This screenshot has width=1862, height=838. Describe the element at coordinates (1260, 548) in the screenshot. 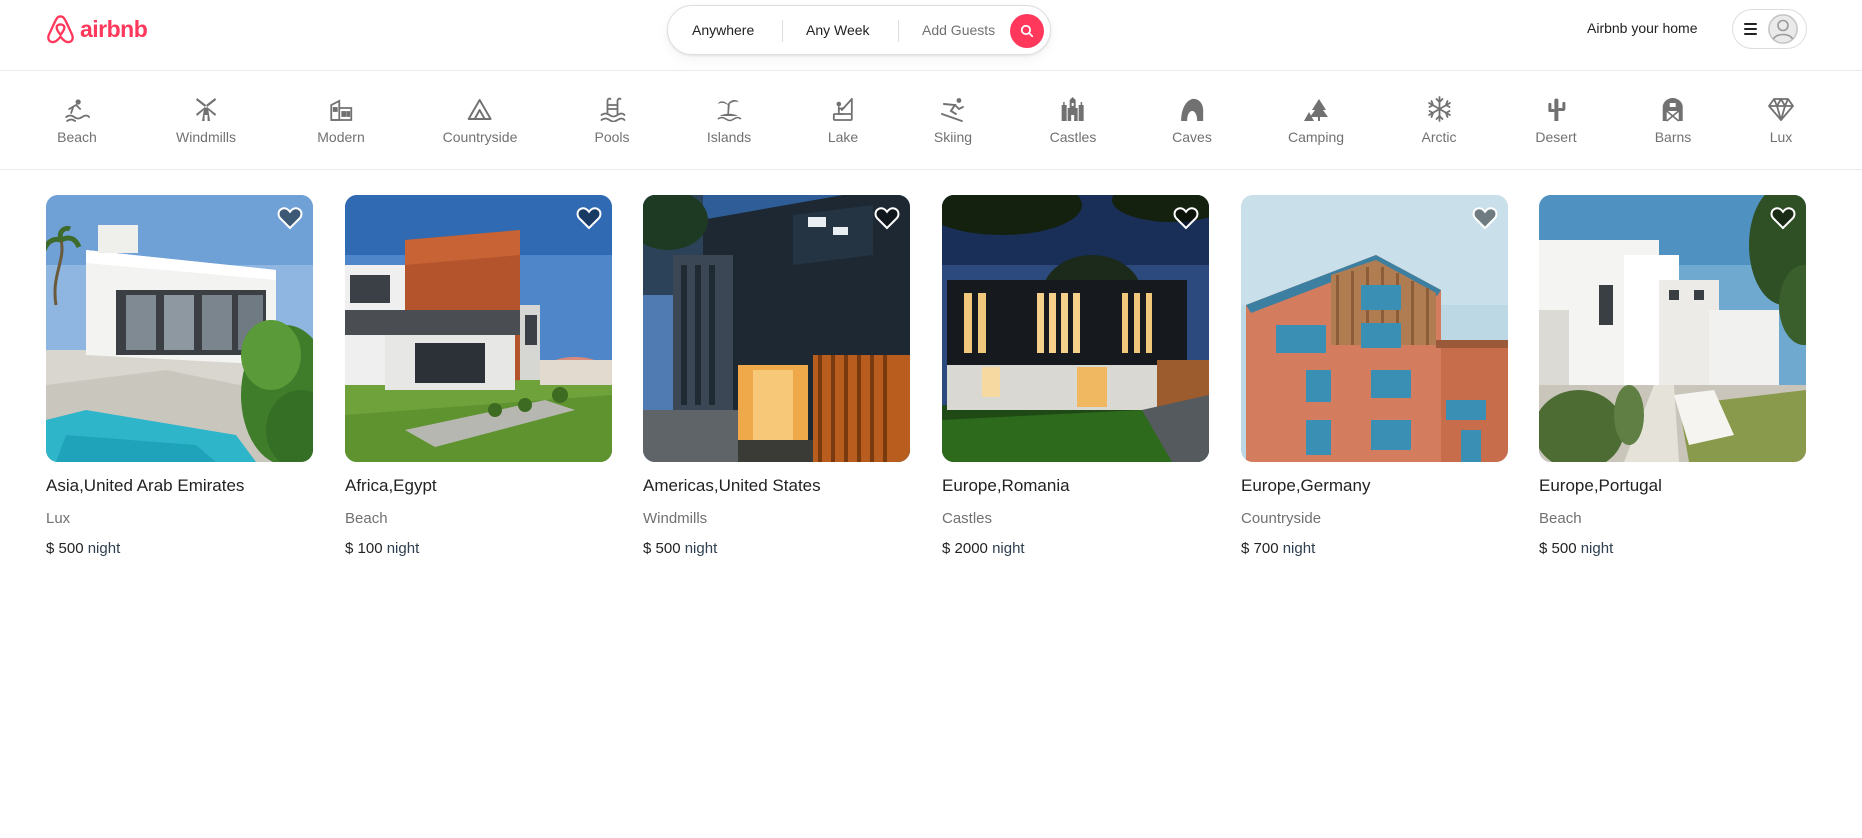

I see `listing-price-amount: $ 700` at that location.